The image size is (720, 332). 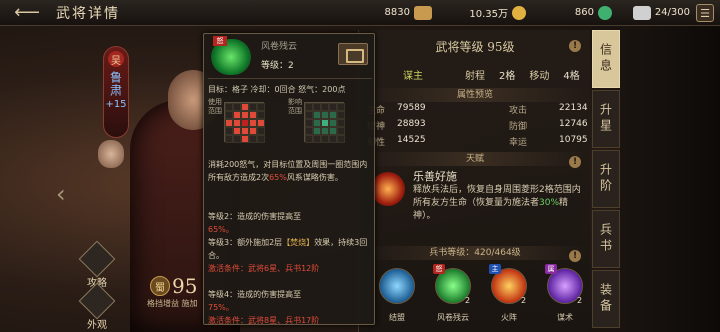 What do you see at coordinates (290, 78) in the screenshot?
I see `divider` at bounding box center [290, 78].